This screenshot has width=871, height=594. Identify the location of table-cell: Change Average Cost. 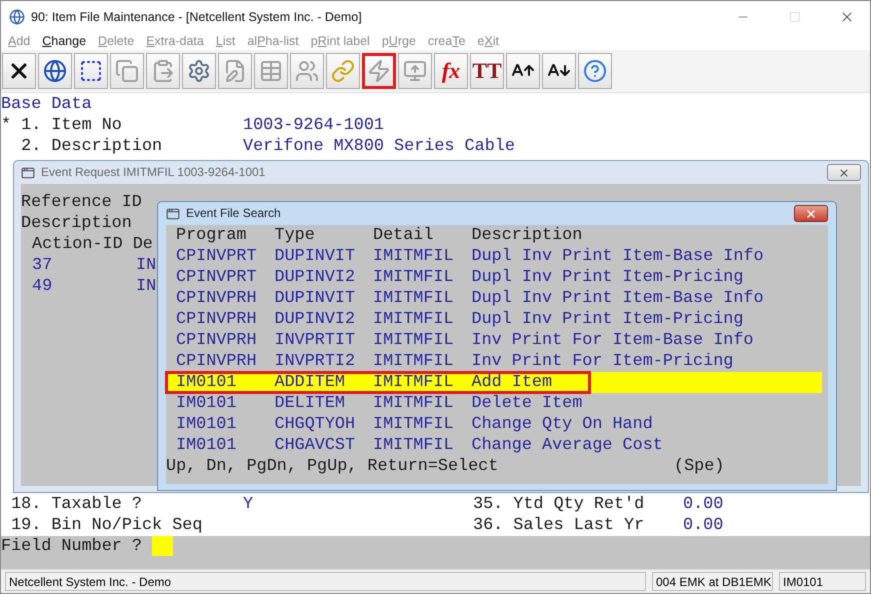
(567, 445).